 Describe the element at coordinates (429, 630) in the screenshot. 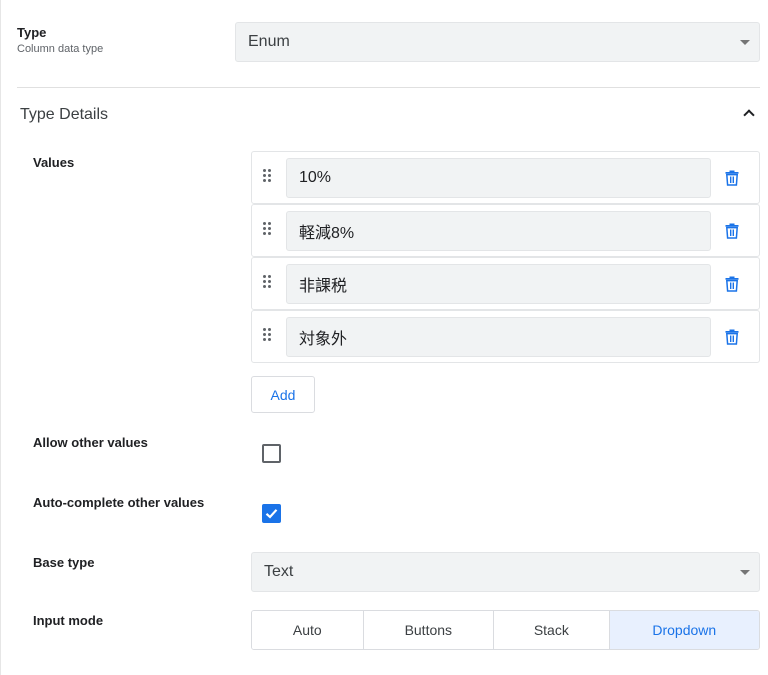

I see `input-mode-buttons: Buttons` at that location.